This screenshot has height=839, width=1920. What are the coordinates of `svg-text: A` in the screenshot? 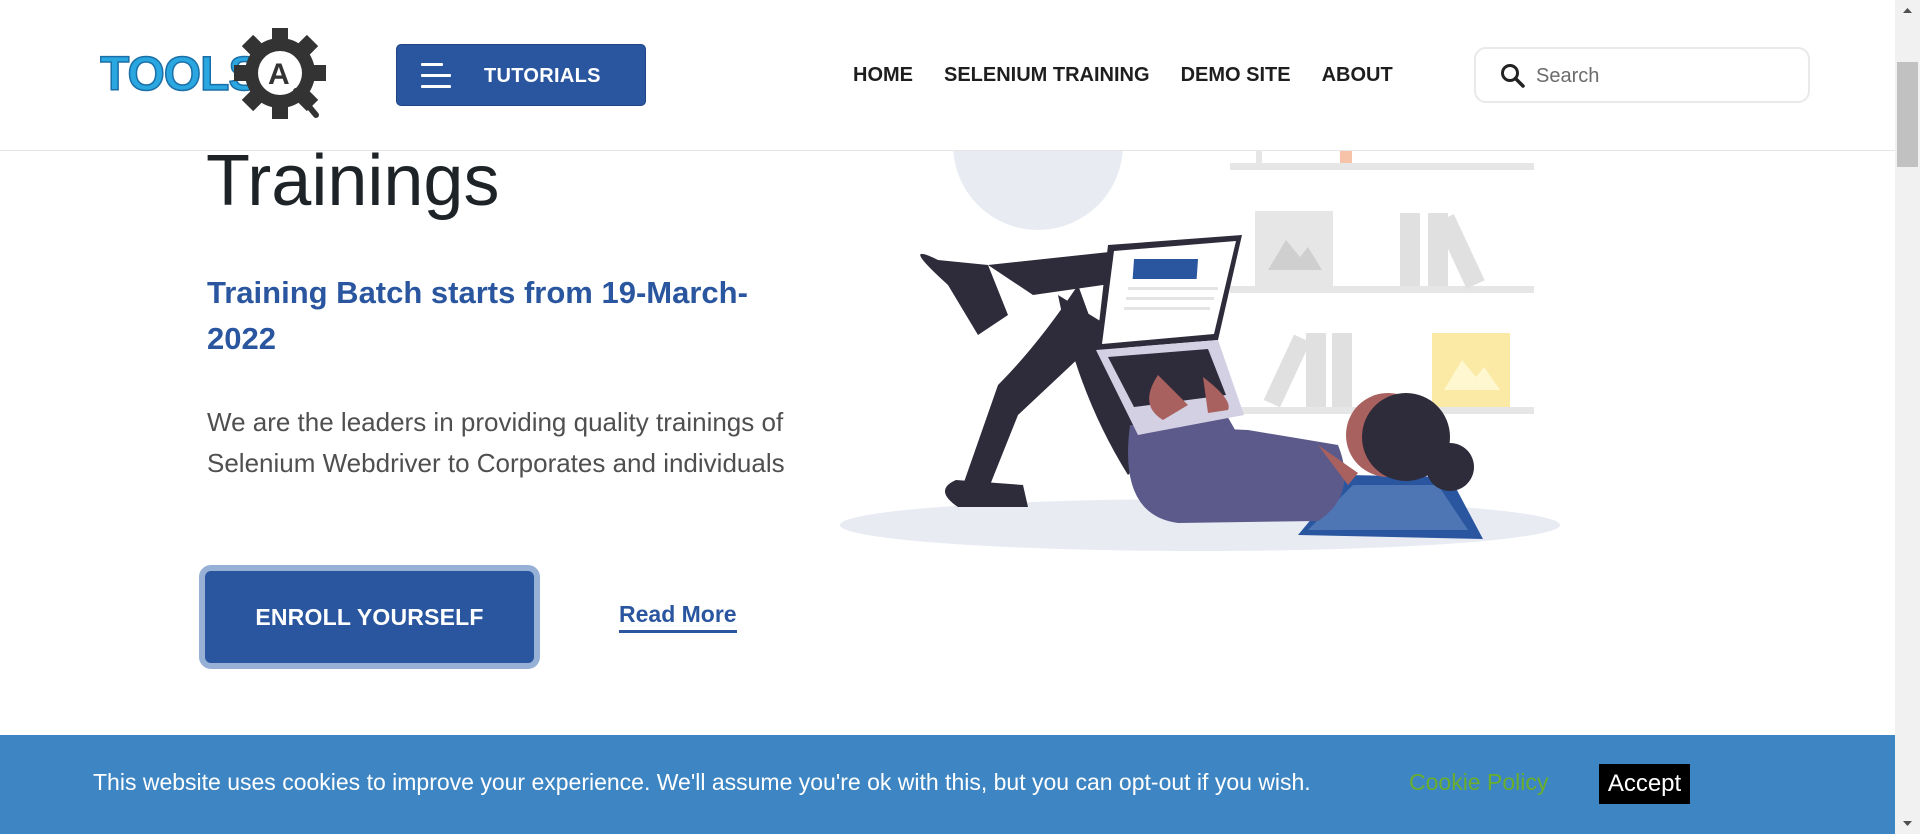 It's located at (279, 74).